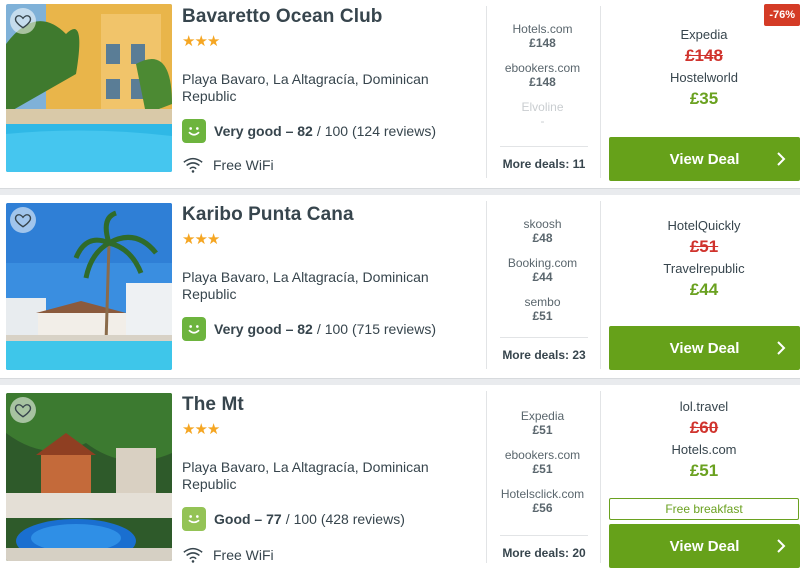  Describe the element at coordinates (380, 131) in the screenshot. I see `rating-details: 100 (124 reviews)` at that location.